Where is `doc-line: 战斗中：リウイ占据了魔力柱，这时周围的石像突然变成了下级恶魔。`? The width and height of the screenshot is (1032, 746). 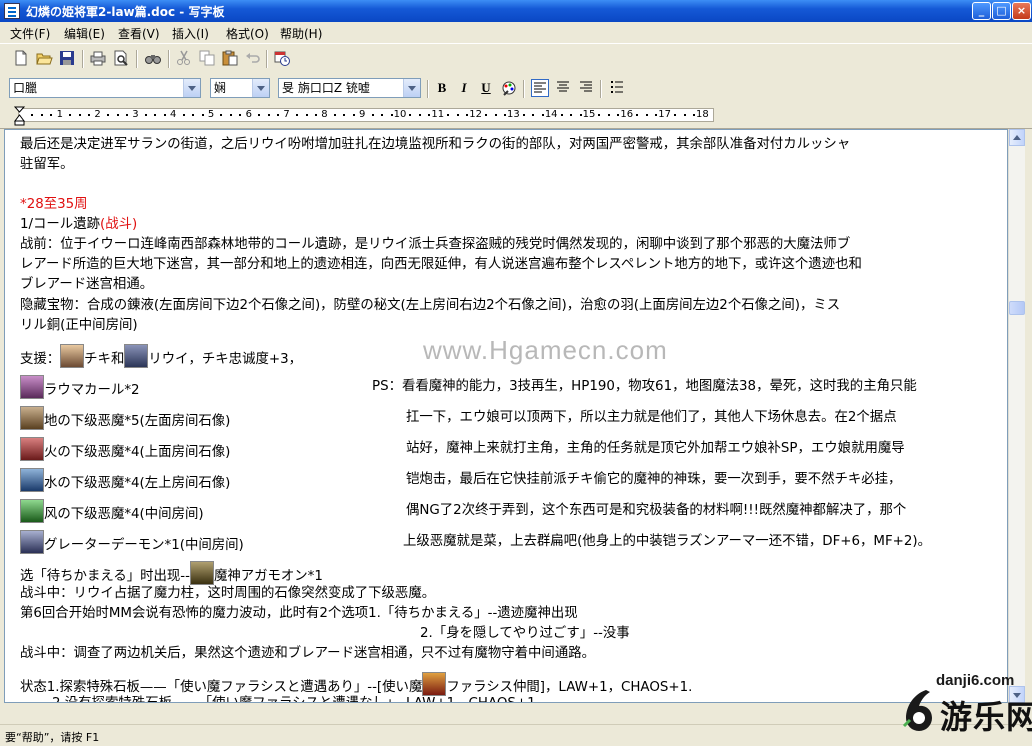 doc-line: 战斗中：リウイ占据了魔力柱，这时周围的石像突然变成了下级恶魔。 is located at coordinates (228, 593).